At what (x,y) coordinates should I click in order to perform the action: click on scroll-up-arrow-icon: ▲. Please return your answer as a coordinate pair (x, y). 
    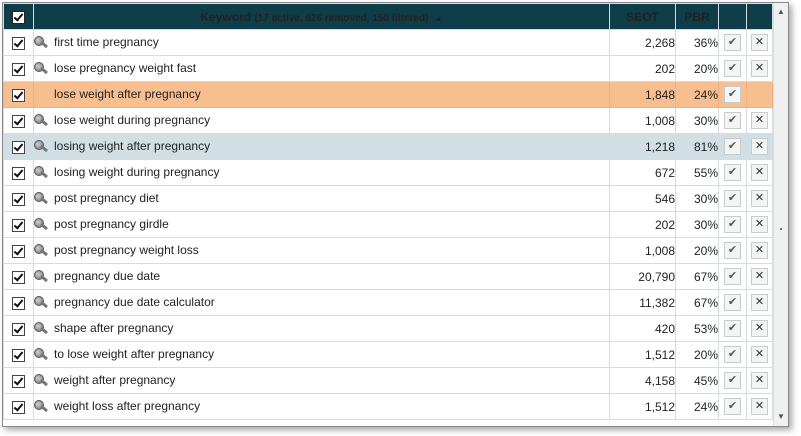
    Looking at the image, I should click on (781, 12).